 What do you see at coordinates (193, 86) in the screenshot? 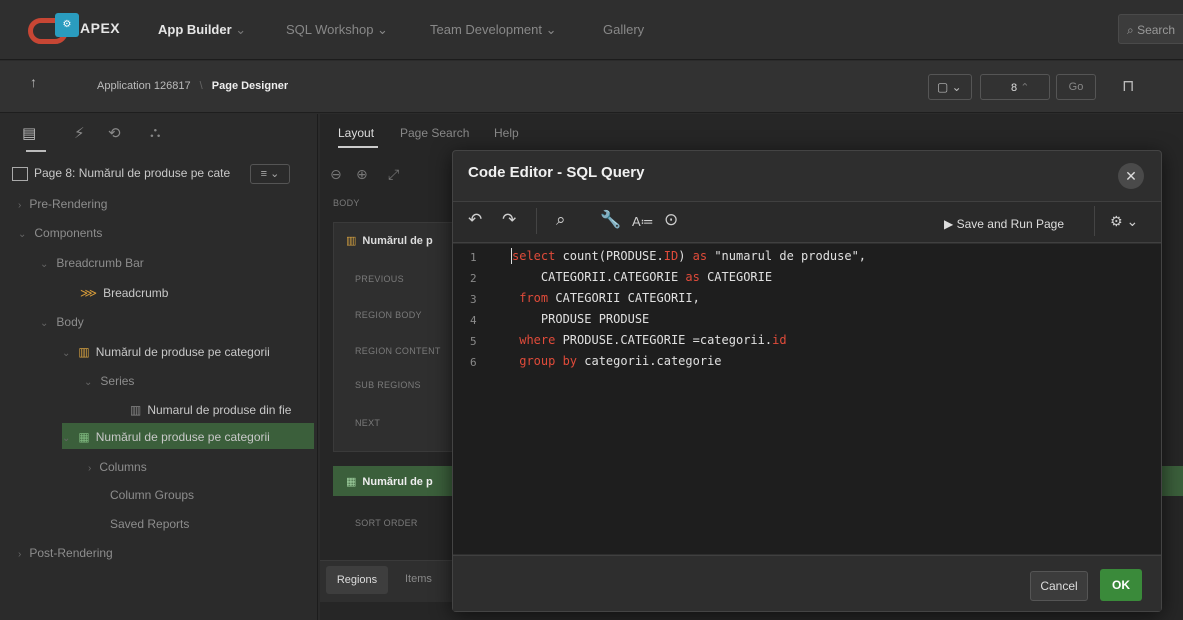
I see `breadcrumb: Application 126817 \ Page Designer` at bounding box center [193, 86].